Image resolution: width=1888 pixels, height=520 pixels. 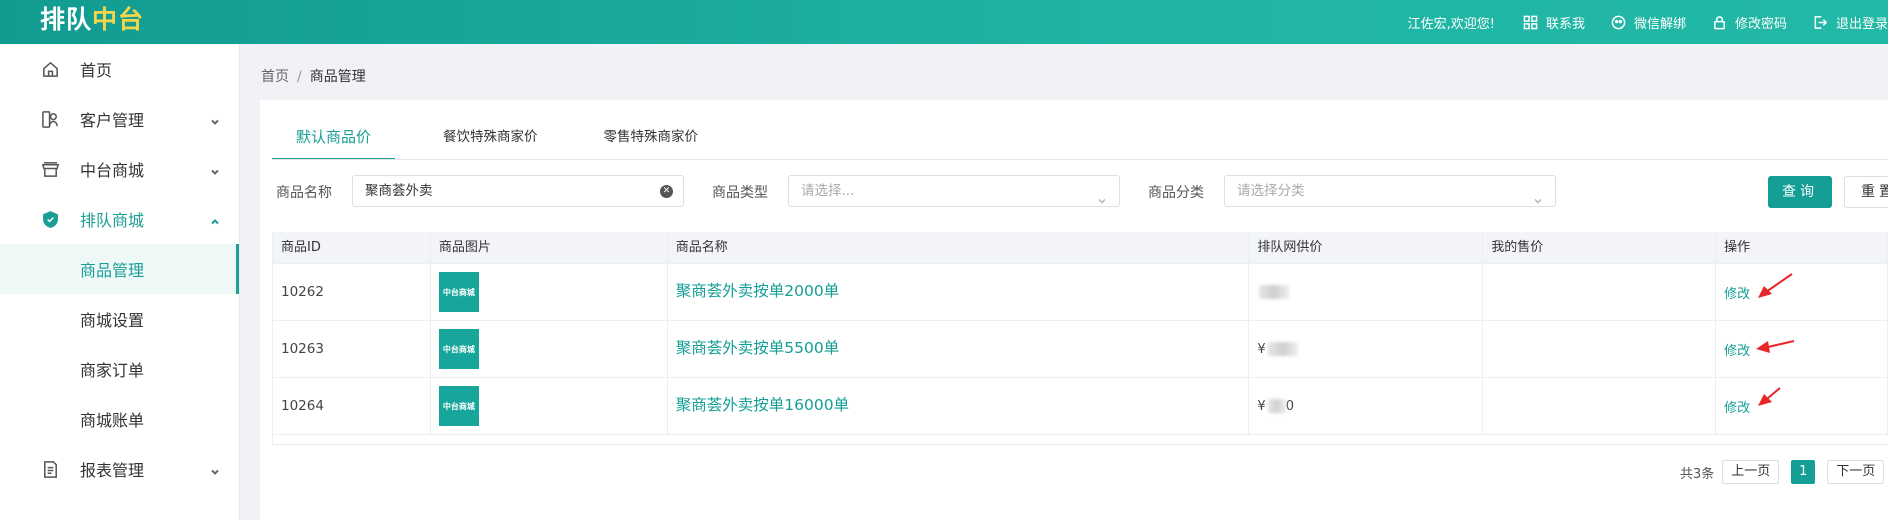 I want to click on sidebar-item-label: 排队商城, so click(x=112, y=220).